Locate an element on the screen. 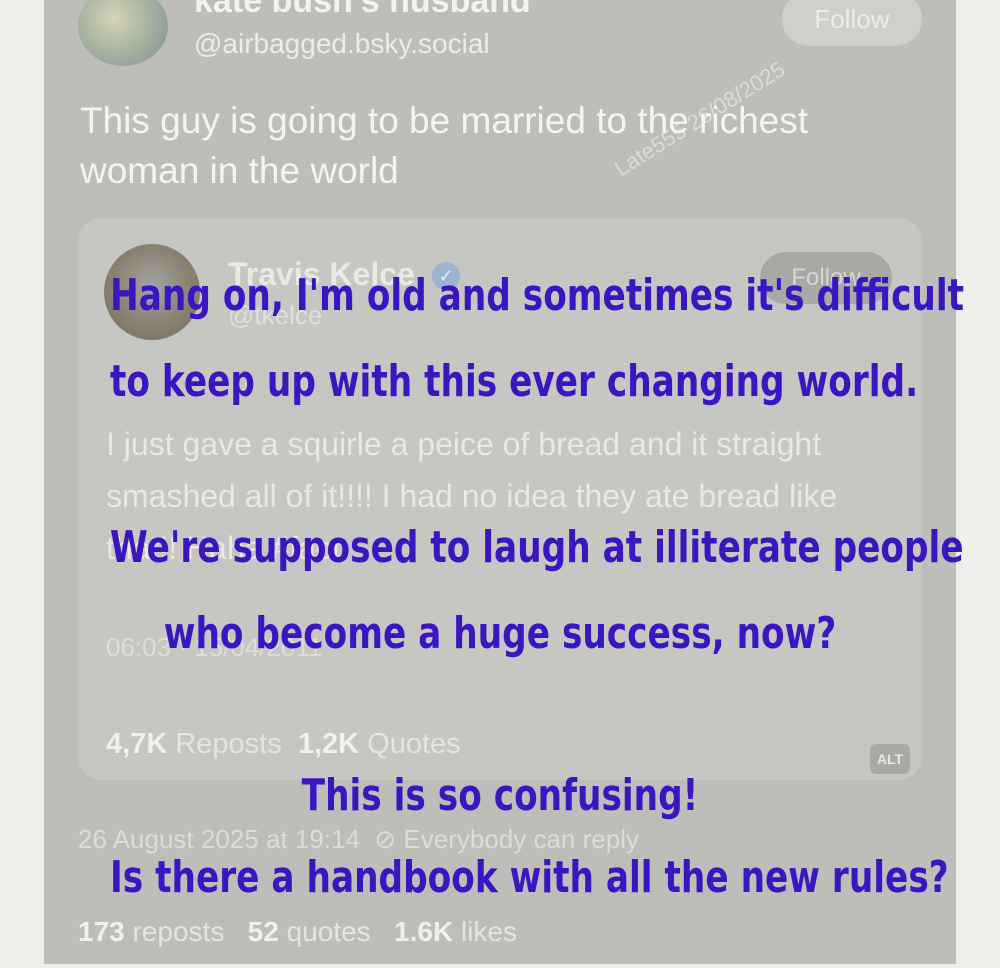 This screenshot has height=968, width=1000. quotes-count: 52 is located at coordinates (263, 931).